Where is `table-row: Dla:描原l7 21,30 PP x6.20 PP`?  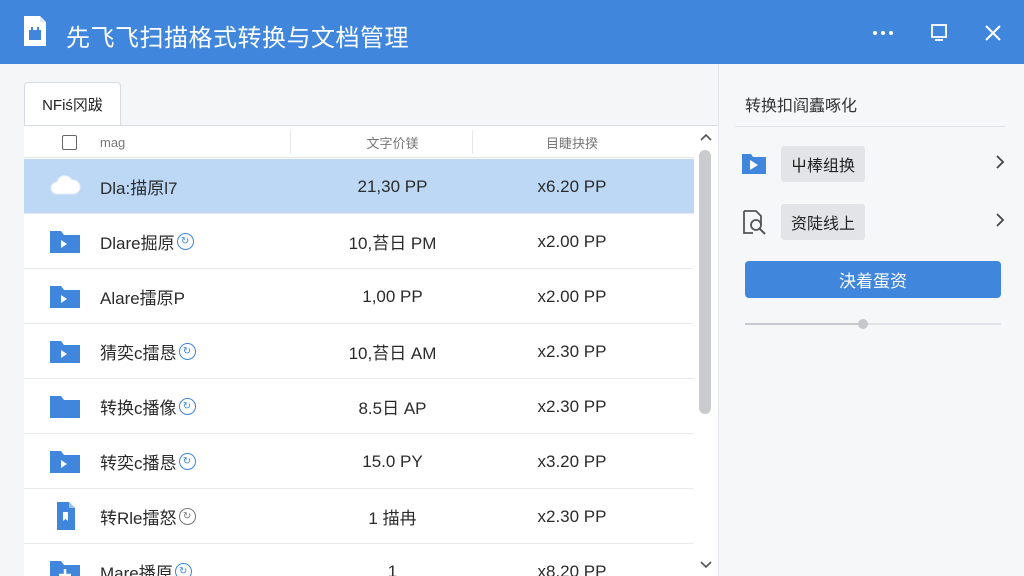
table-row: Dla:描原l7 21,30 PP x6.20 PP is located at coordinates (359, 186).